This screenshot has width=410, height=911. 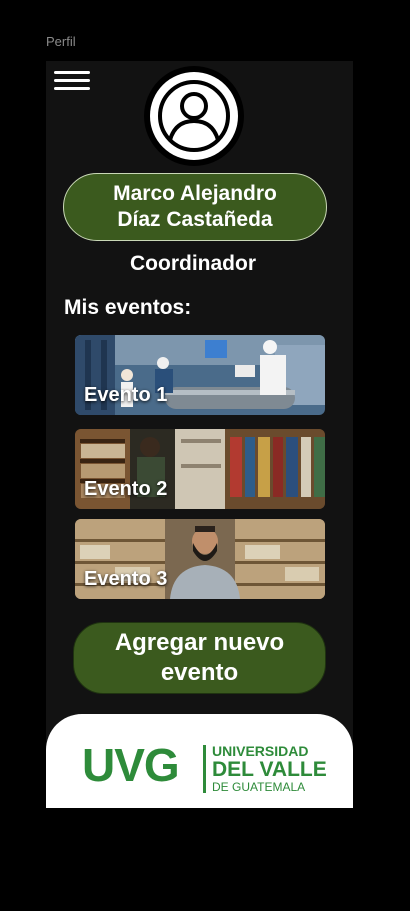 What do you see at coordinates (259, 787) in the screenshot?
I see `logo-text-line3: DE GUATEMALA` at bounding box center [259, 787].